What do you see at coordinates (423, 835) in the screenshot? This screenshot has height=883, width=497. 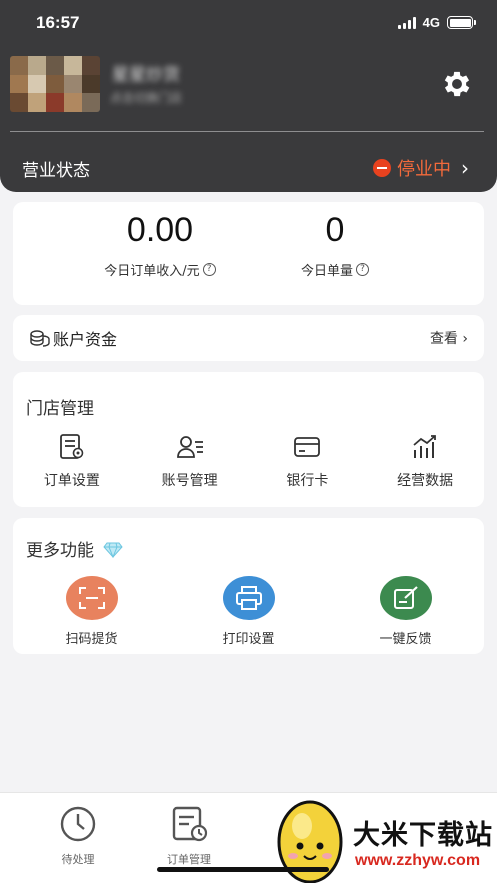 I see `watermark-title: 大米下载站` at bounding box center [423, 835].